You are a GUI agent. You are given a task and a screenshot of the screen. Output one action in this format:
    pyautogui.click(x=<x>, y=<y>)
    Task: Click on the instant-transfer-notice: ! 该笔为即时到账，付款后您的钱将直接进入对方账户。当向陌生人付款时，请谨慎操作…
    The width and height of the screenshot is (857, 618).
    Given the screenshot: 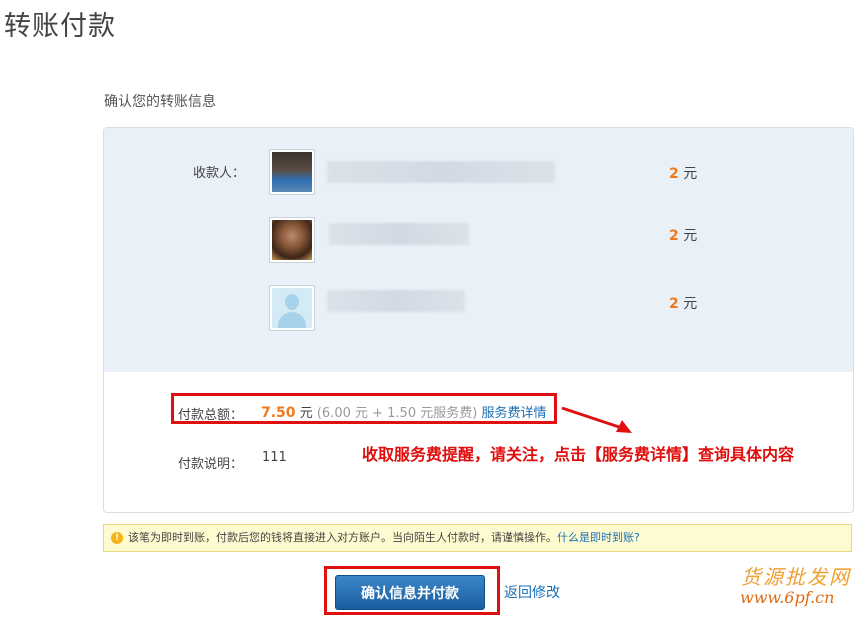 What is the action you would take?
    pyautogui.click(x=477, y=538)
    